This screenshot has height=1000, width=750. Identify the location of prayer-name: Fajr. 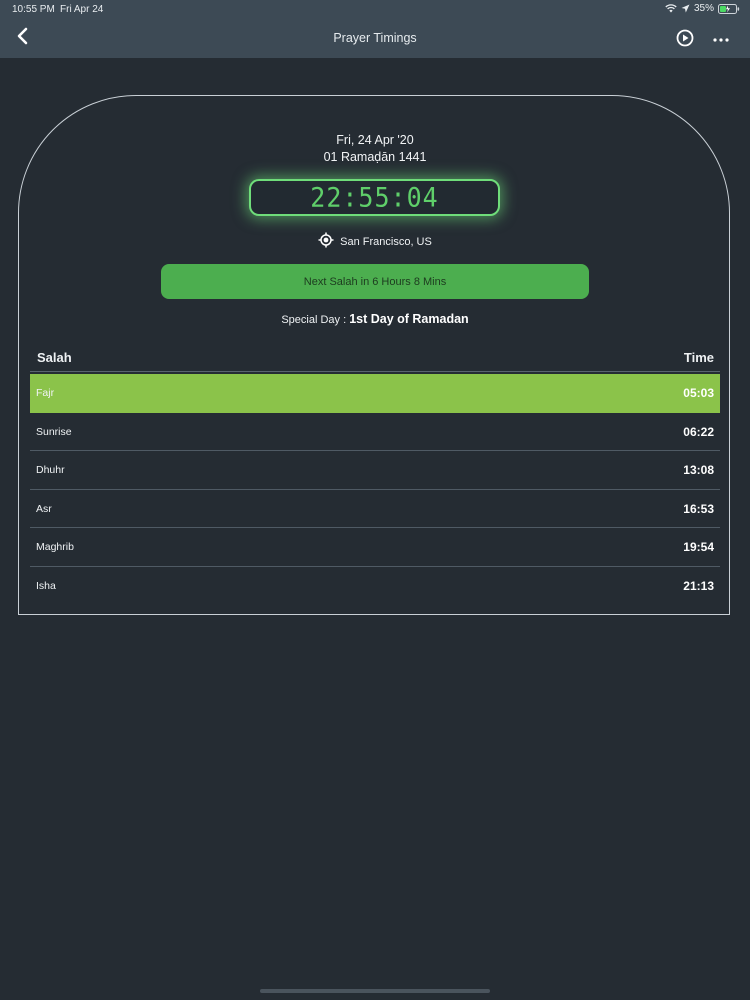
(45, 393).